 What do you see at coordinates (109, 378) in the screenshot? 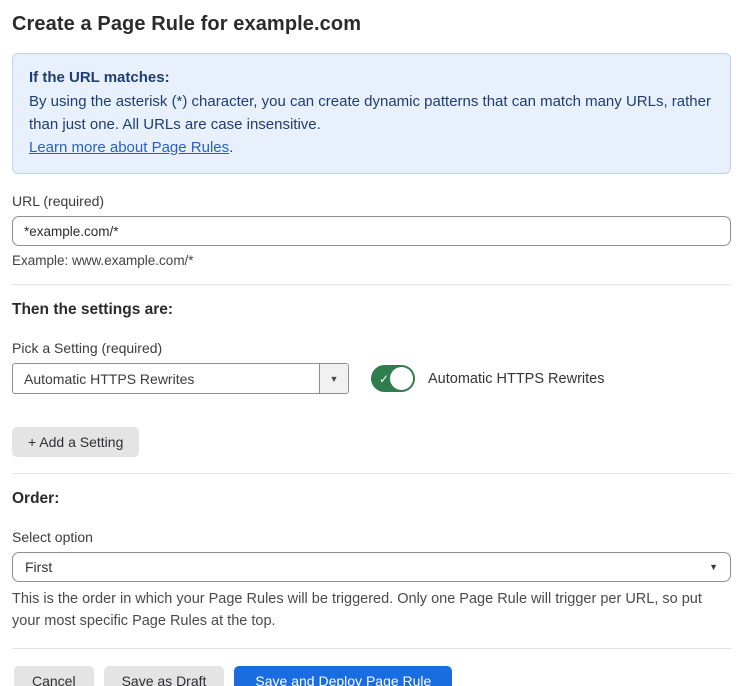
I see `setting-dropdown-value: Automatic HTTPS Rewrites` at bounding box center [109, 378].